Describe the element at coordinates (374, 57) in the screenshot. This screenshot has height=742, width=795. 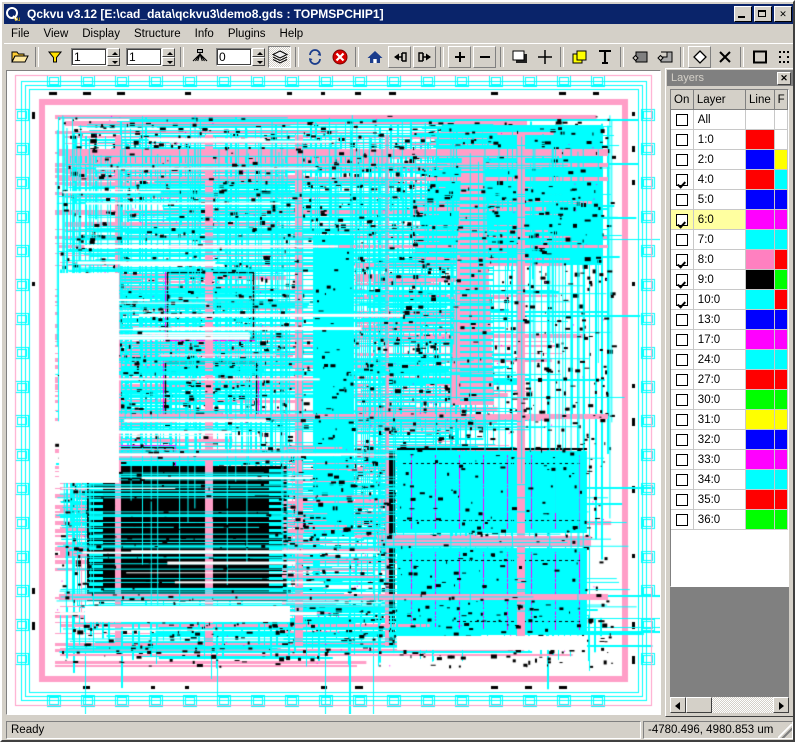
I see `home-icon` at that location.